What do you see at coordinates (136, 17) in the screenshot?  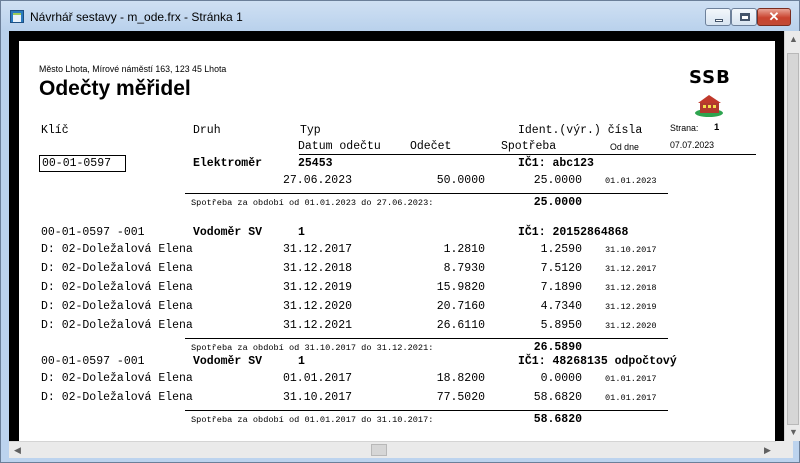 I see `window-title: Návrhář sestavy - m_ode.frx - Stránka 1` at bounding box center [136, 17].